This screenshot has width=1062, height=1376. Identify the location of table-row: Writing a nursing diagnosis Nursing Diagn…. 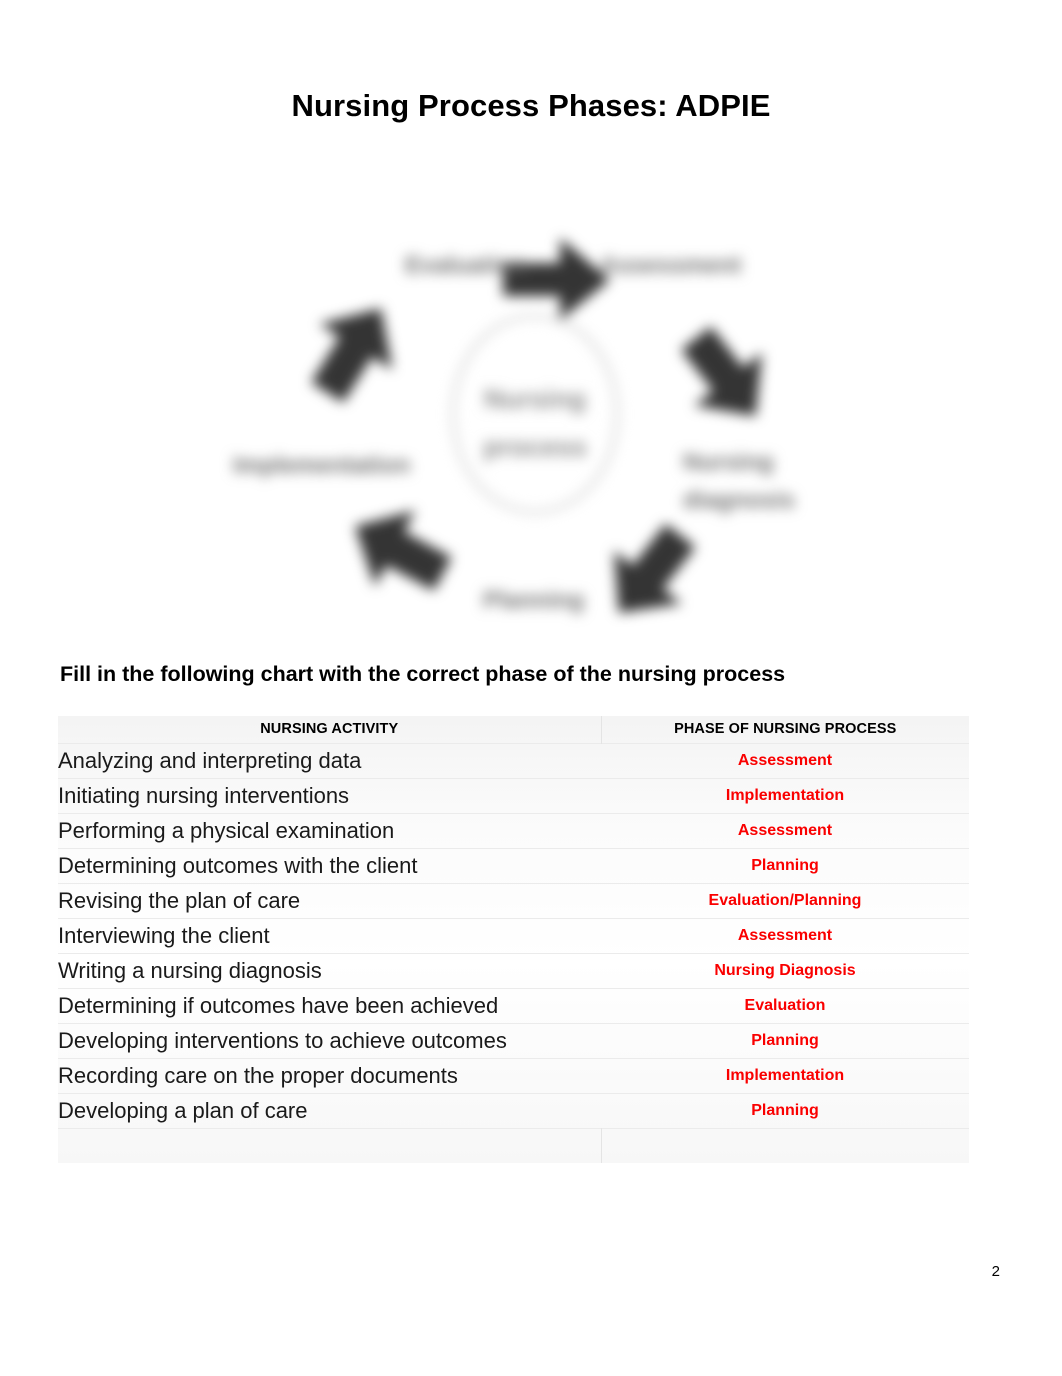
(513, 970).